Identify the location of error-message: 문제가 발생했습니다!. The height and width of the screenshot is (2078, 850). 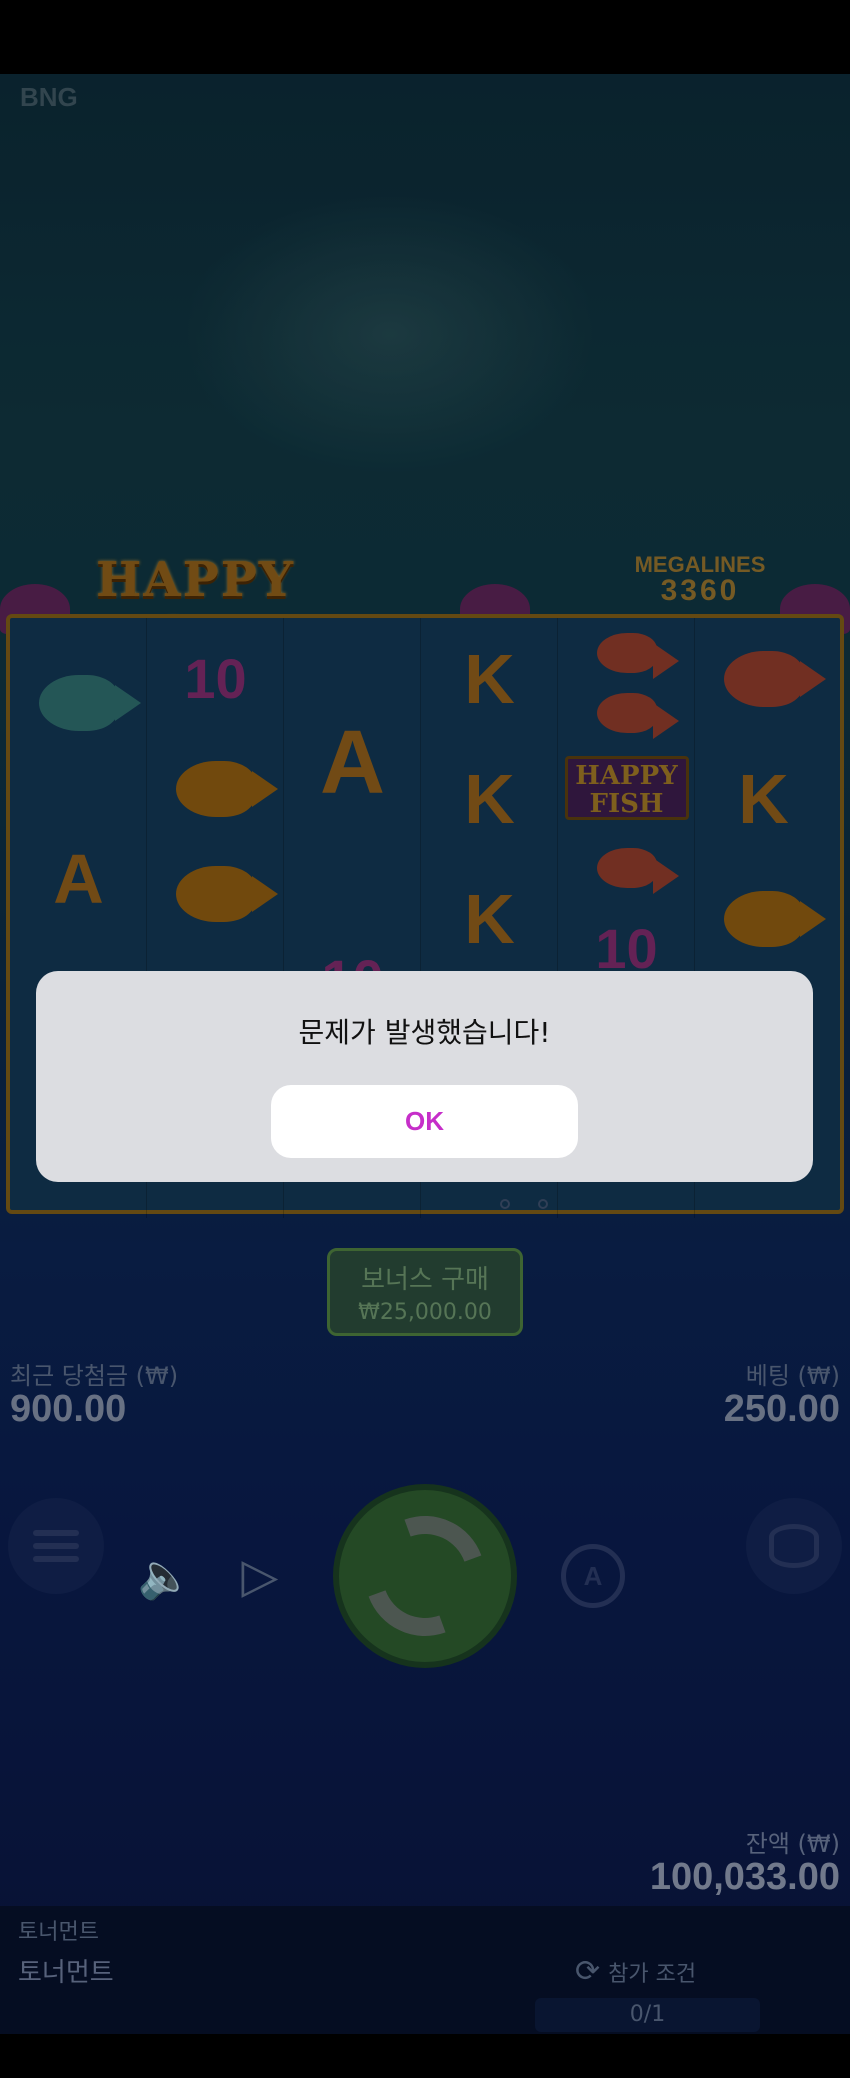
(424, 1032).